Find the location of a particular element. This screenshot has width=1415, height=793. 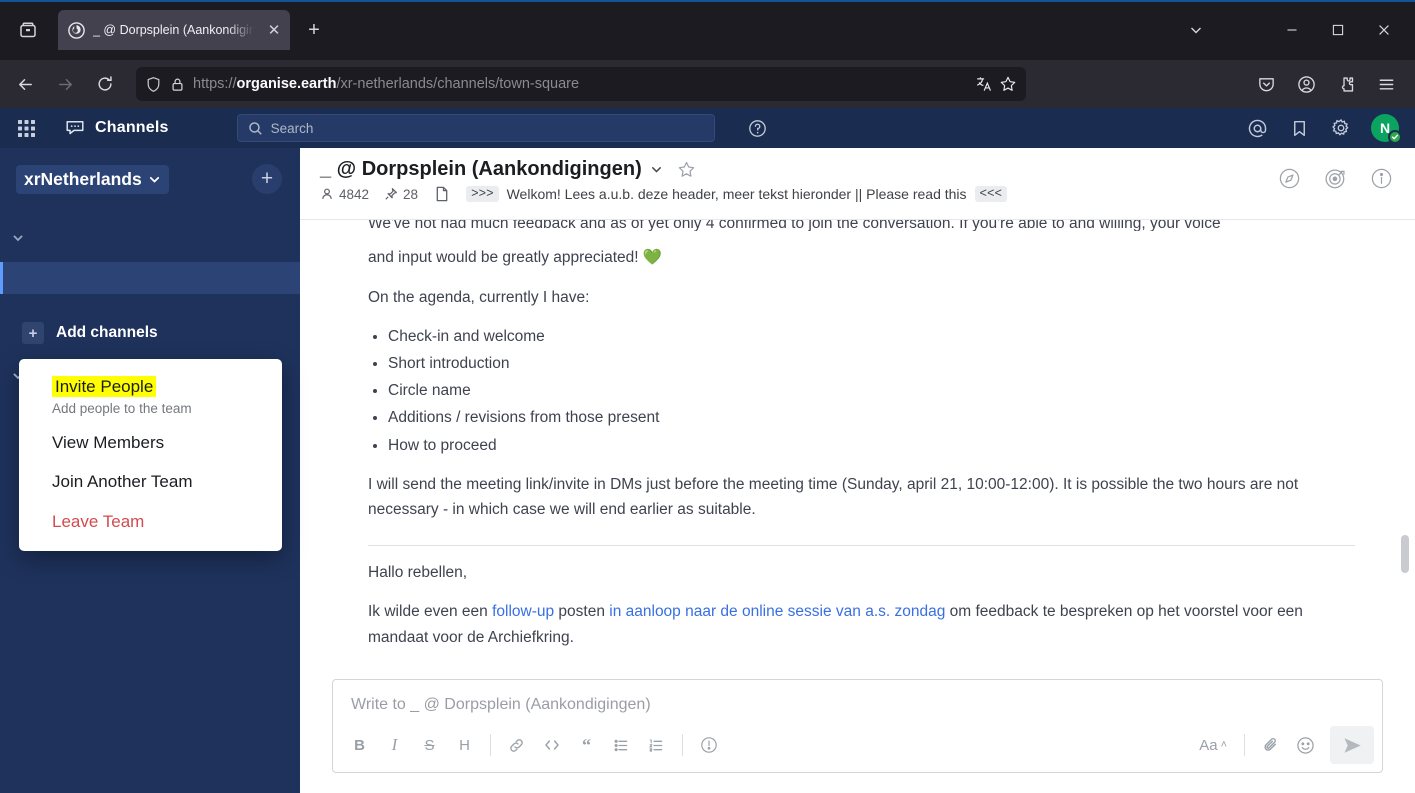

list-all-tabs-button is located at coordinates (1196, 30).